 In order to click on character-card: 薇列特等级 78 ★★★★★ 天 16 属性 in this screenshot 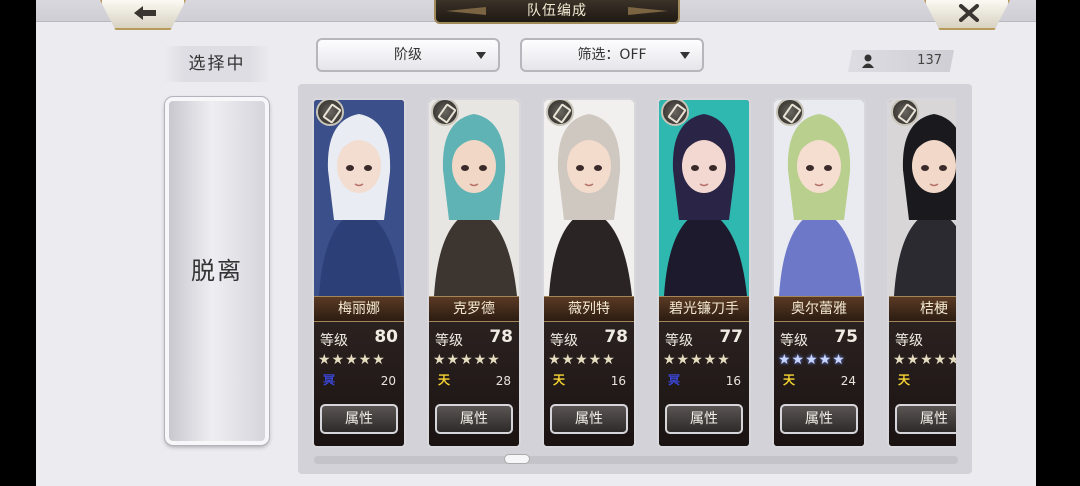, I will do `click(589, 273)`.